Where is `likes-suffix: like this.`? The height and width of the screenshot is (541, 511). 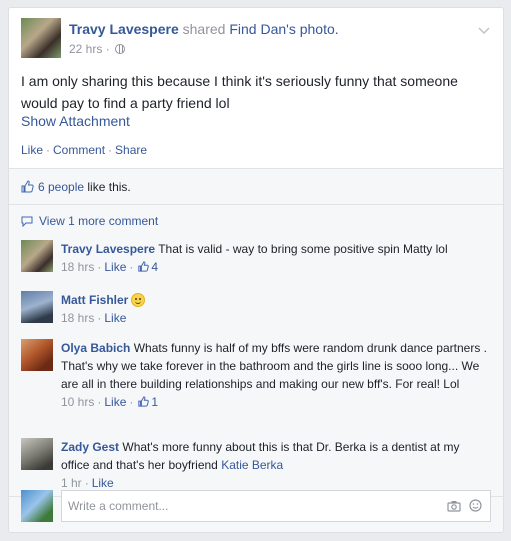
likes-suffix: like this. is located at coordinates (109, 187).